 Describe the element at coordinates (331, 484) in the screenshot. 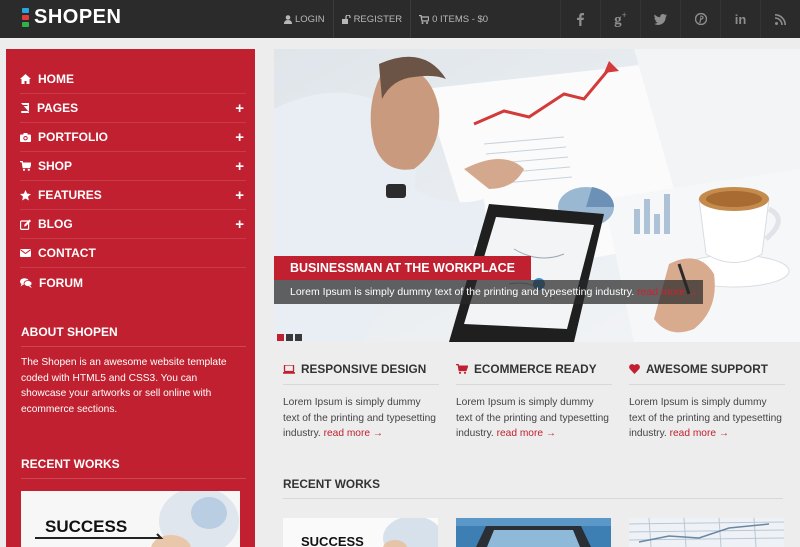

I see `recent-works-title: RECENT WORKS` at that location.